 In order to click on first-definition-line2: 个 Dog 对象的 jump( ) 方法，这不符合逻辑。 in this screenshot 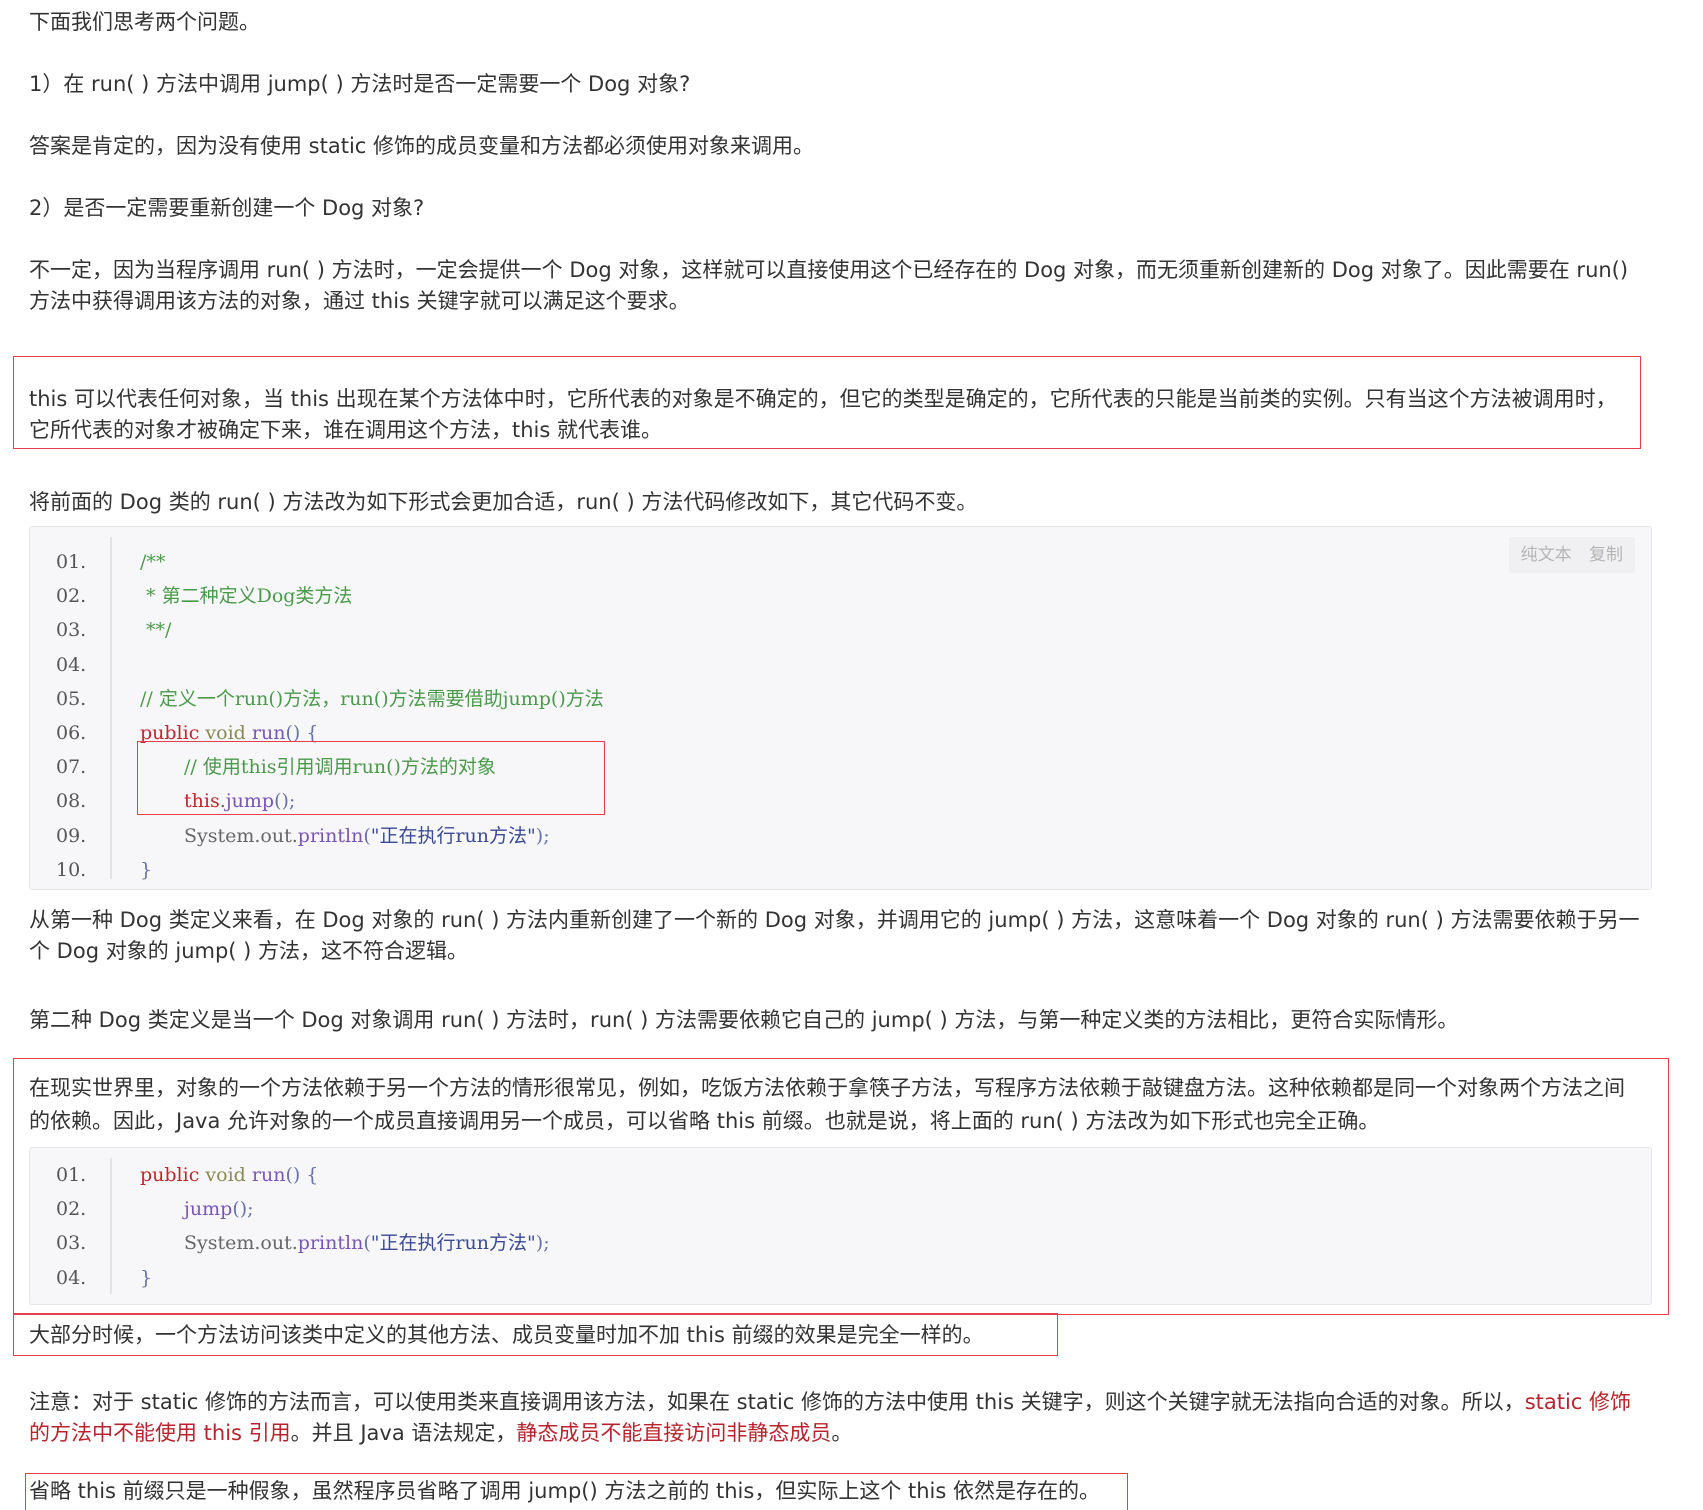, I will do `click(249, 951)`.